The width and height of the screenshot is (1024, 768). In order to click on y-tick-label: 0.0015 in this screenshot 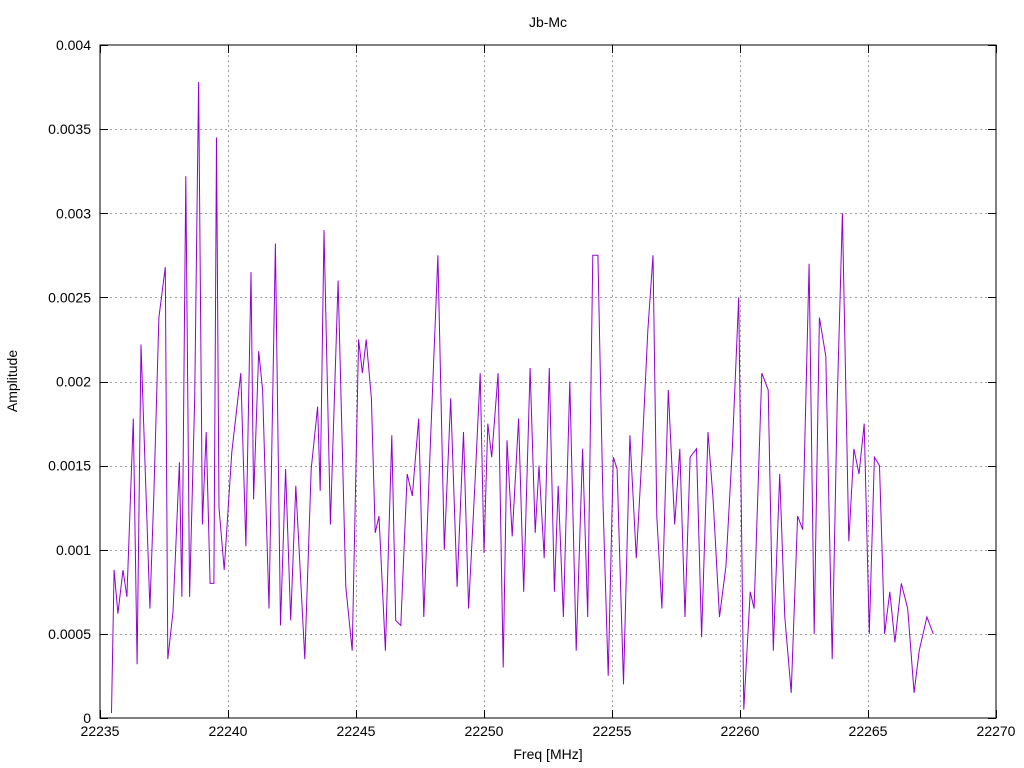, I will do `click(69, 466)`.